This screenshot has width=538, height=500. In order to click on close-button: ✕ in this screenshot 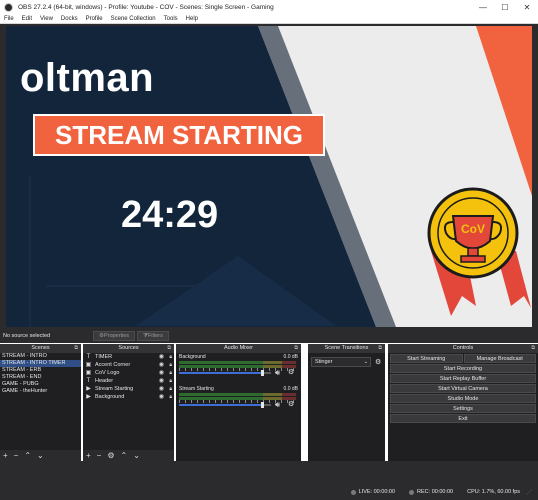, I will do `click(527, 7)`.